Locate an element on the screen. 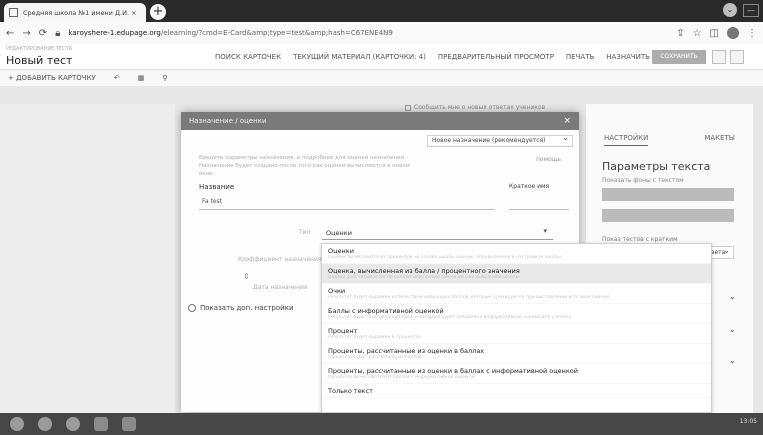  new-tab-button: + is located at coordinates (158, 12).